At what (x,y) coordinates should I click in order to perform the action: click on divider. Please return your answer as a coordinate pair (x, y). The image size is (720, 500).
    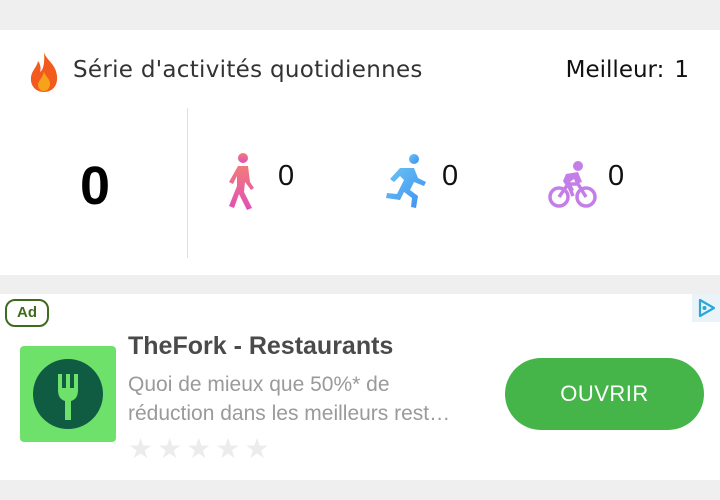
    Looking at the image, I should click on (187, 183).